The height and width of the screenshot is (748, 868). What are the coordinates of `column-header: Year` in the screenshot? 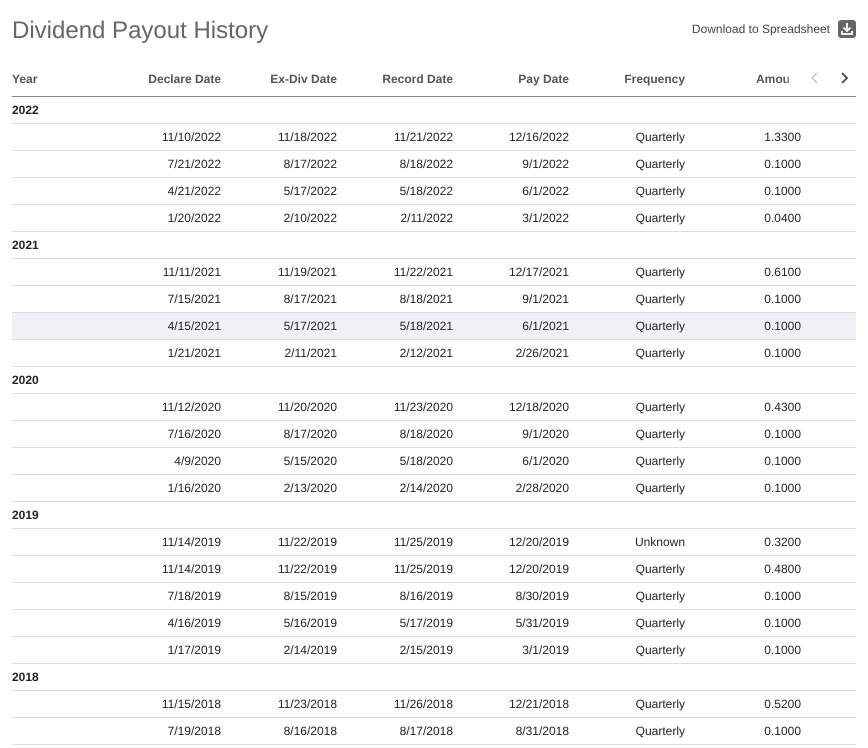 It's located at (25, 78).